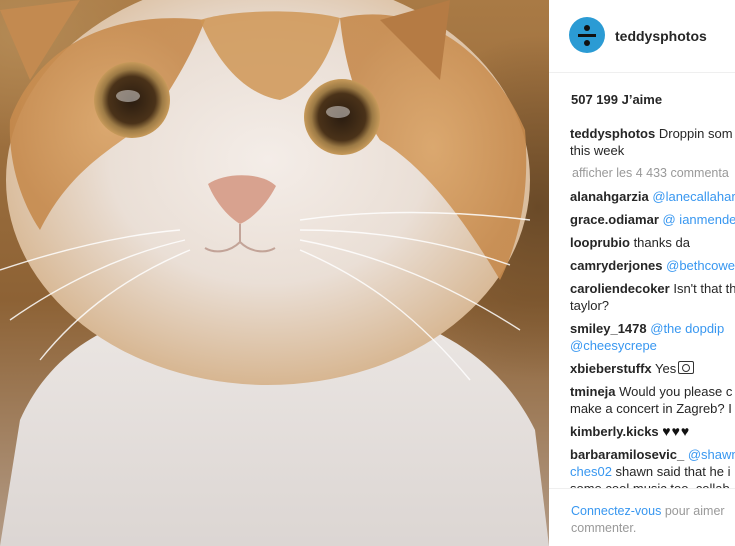 This screenshot has width=735, height=546. I want to click on comment-item: looprubio thanks da, so click(652, 242).